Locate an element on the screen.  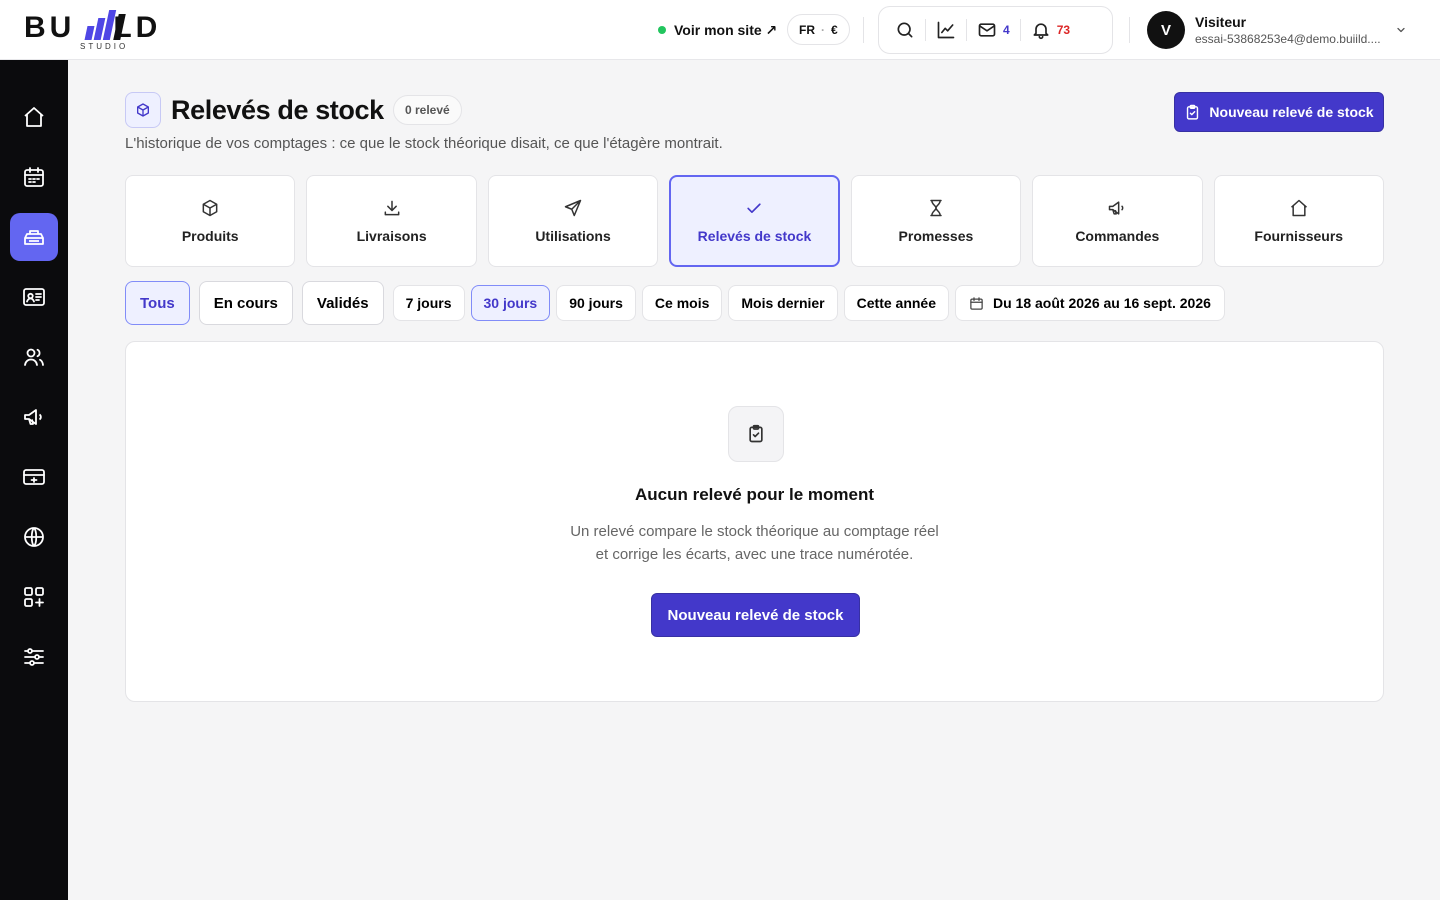
notifications-count: 73 is located at coordinates (1063, 30).